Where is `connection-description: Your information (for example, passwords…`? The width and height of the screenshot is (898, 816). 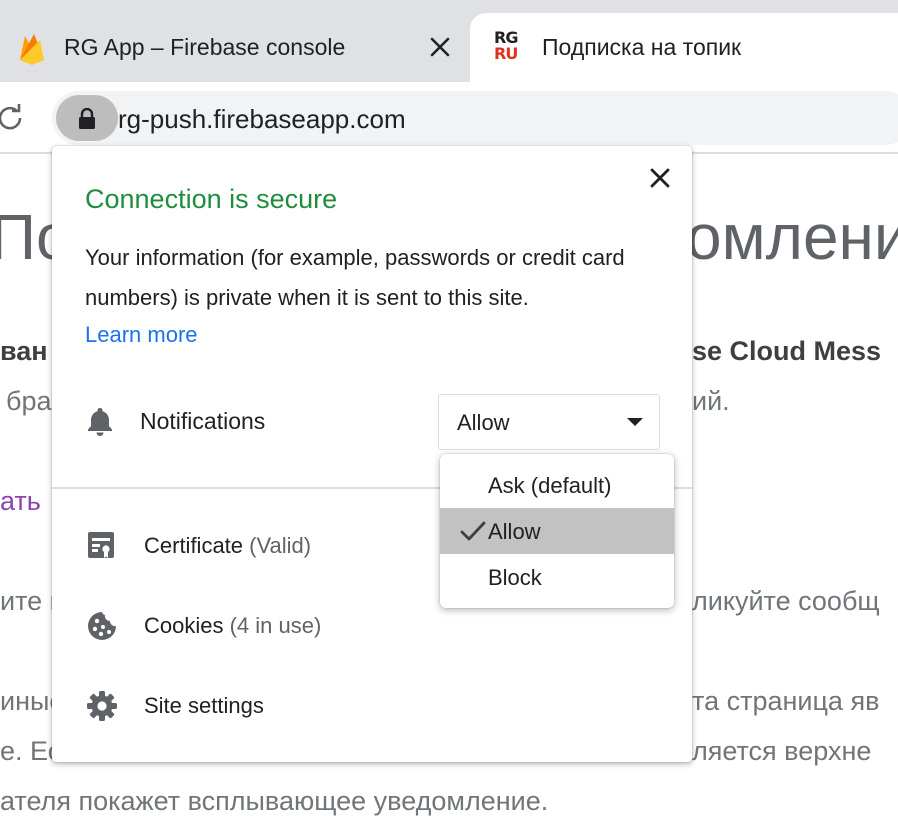
connection-description: Your information (for example, passwords… is located at coordinates (355, 277).